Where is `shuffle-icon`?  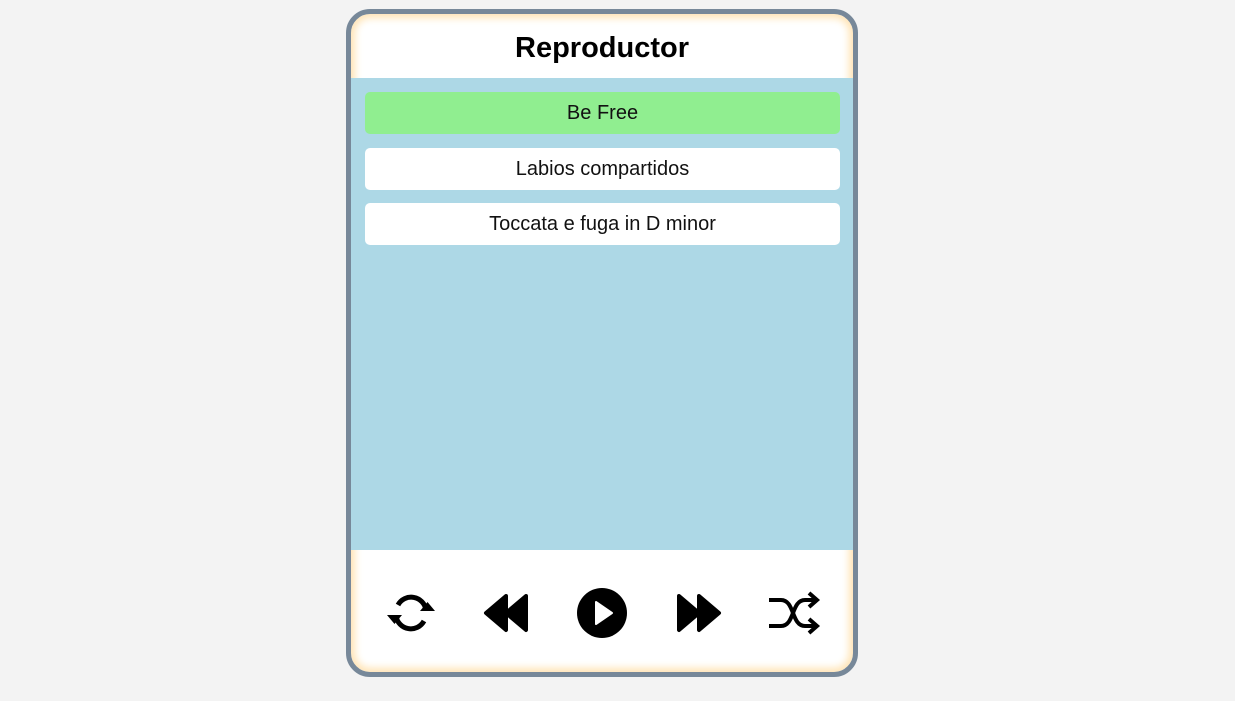
shuffle-icon is located at coordinates (795, 613).